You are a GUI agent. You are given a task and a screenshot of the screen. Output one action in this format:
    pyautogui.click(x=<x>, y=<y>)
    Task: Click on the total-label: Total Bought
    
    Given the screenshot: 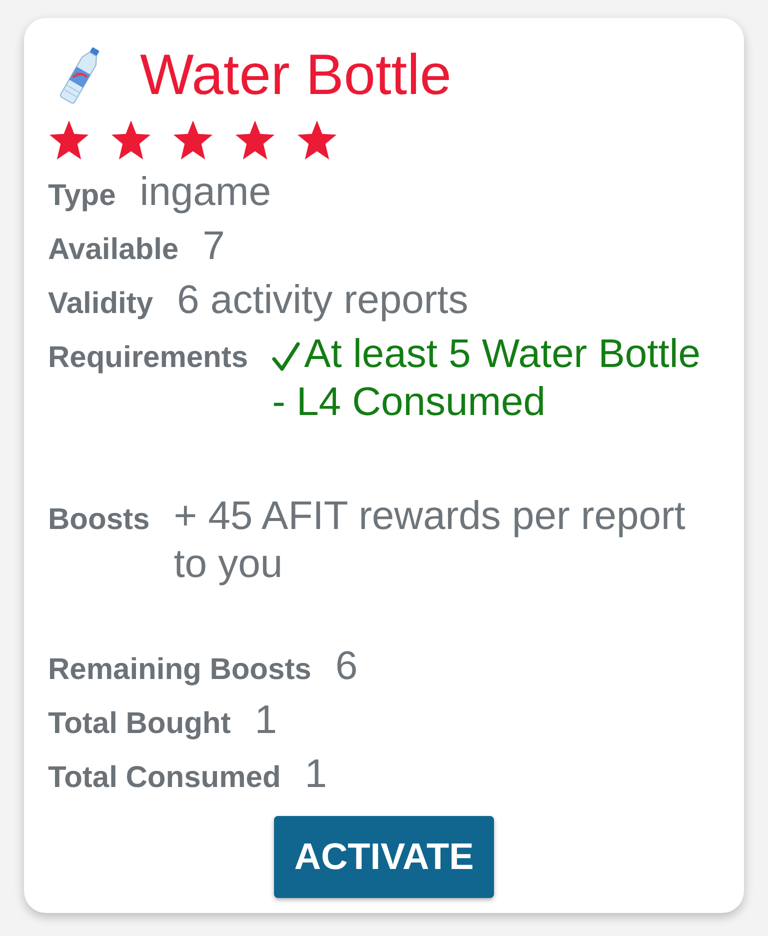 What is the action you would take?
    pyautogui.click(x=139, y=724)
    